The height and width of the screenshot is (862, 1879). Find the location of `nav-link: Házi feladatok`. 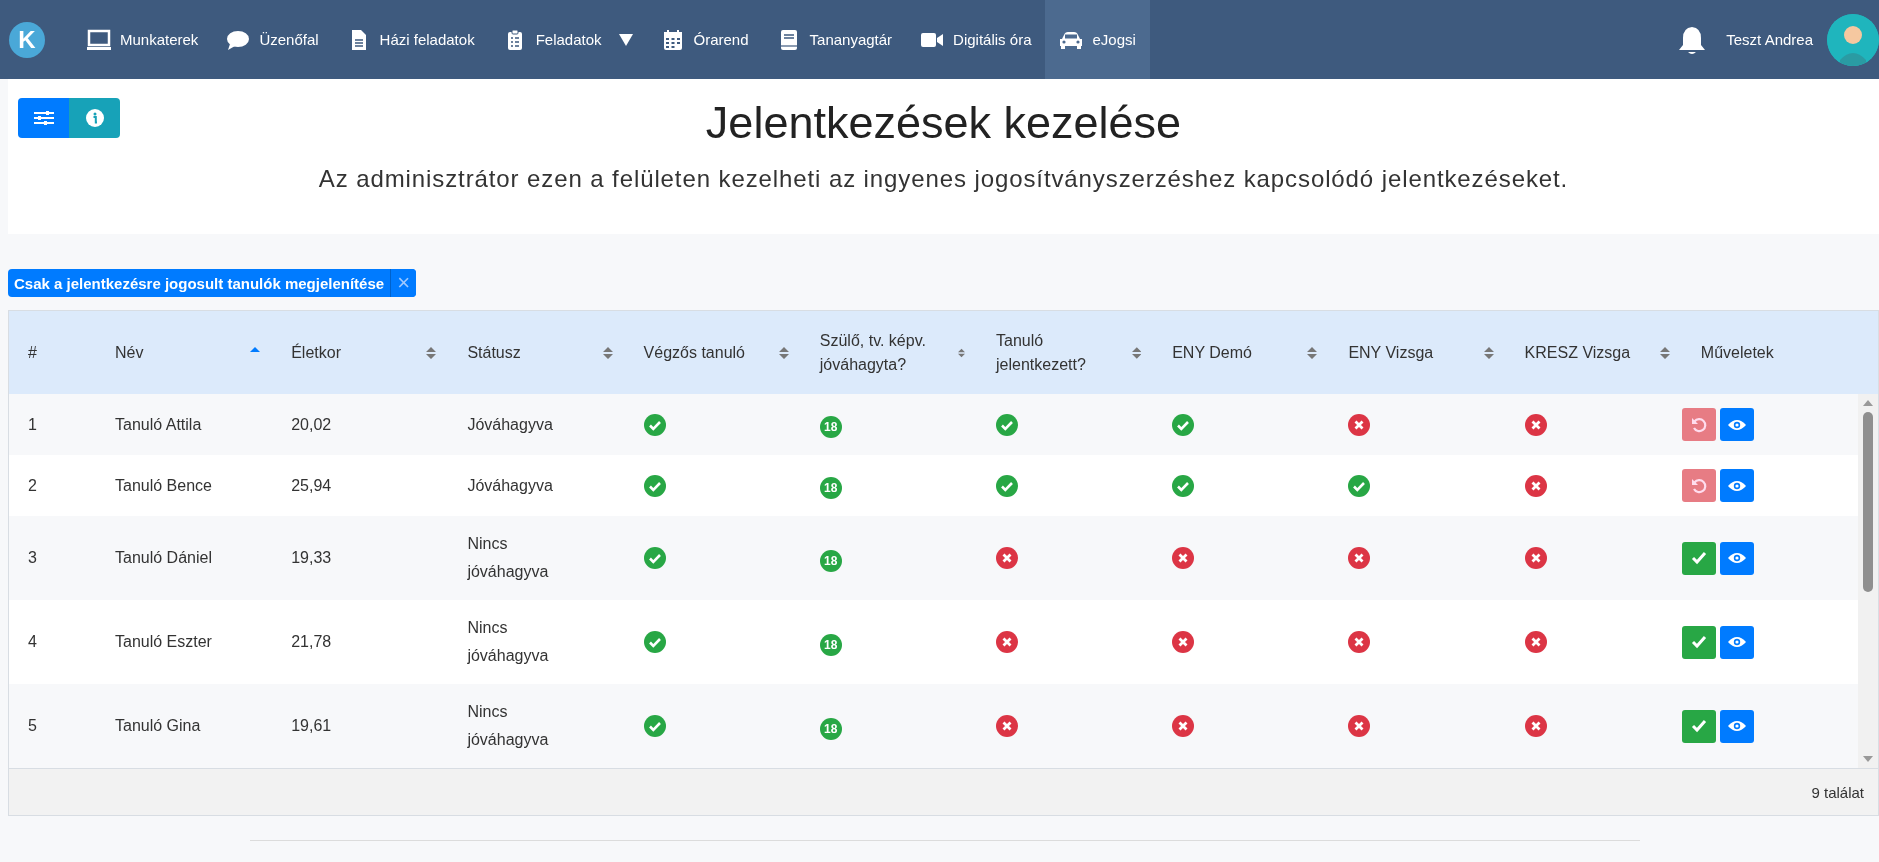

nav-link: Házi feladatok is located at coordinates (410, 39).